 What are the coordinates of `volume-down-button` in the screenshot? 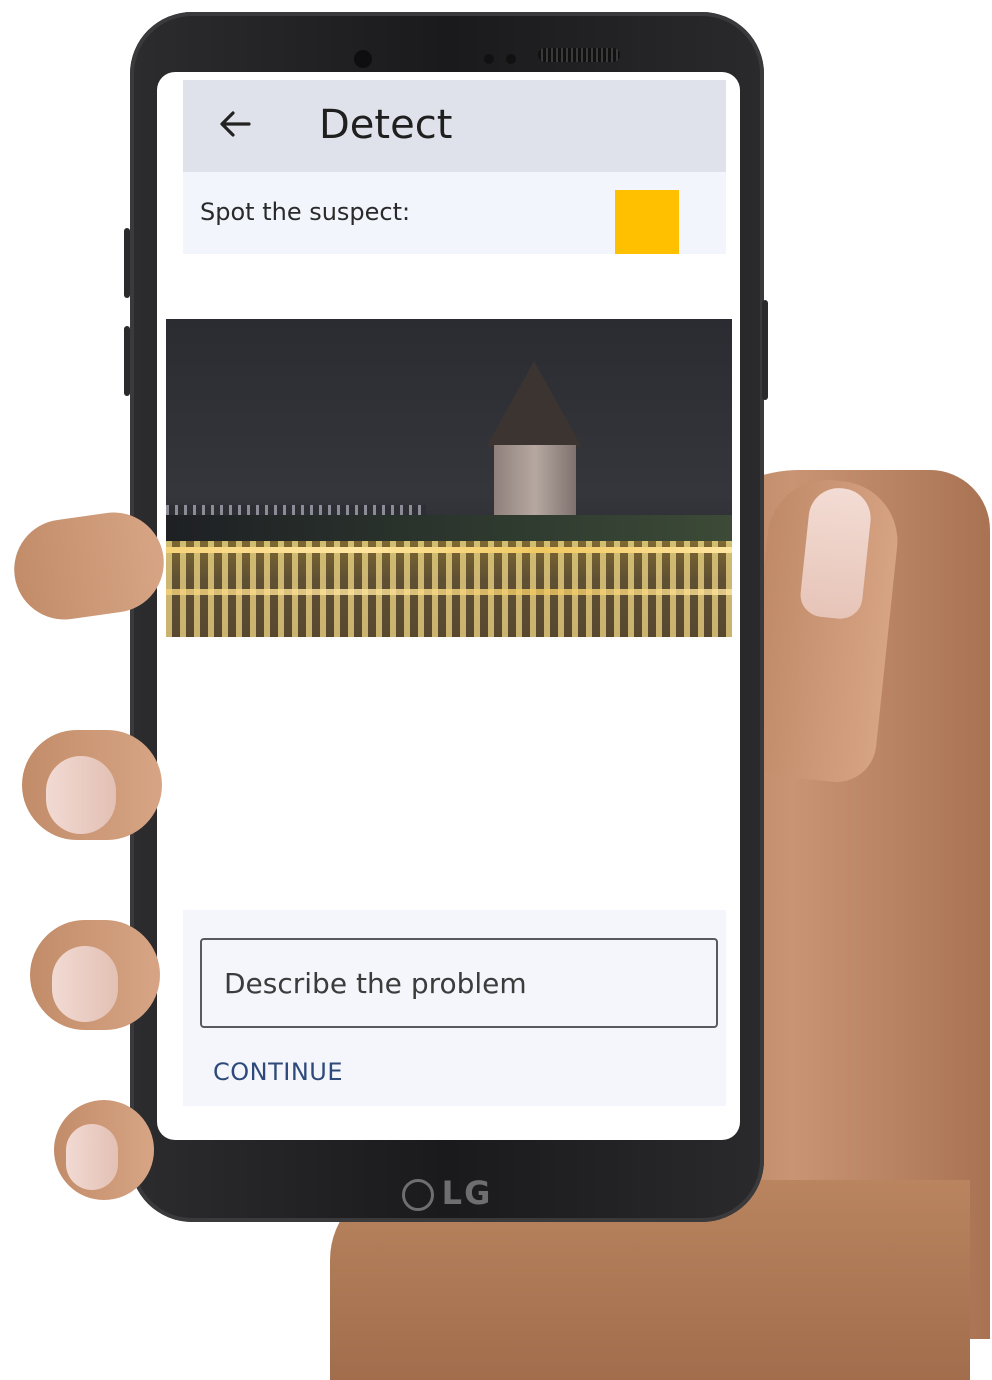 It's located at (127, 361).